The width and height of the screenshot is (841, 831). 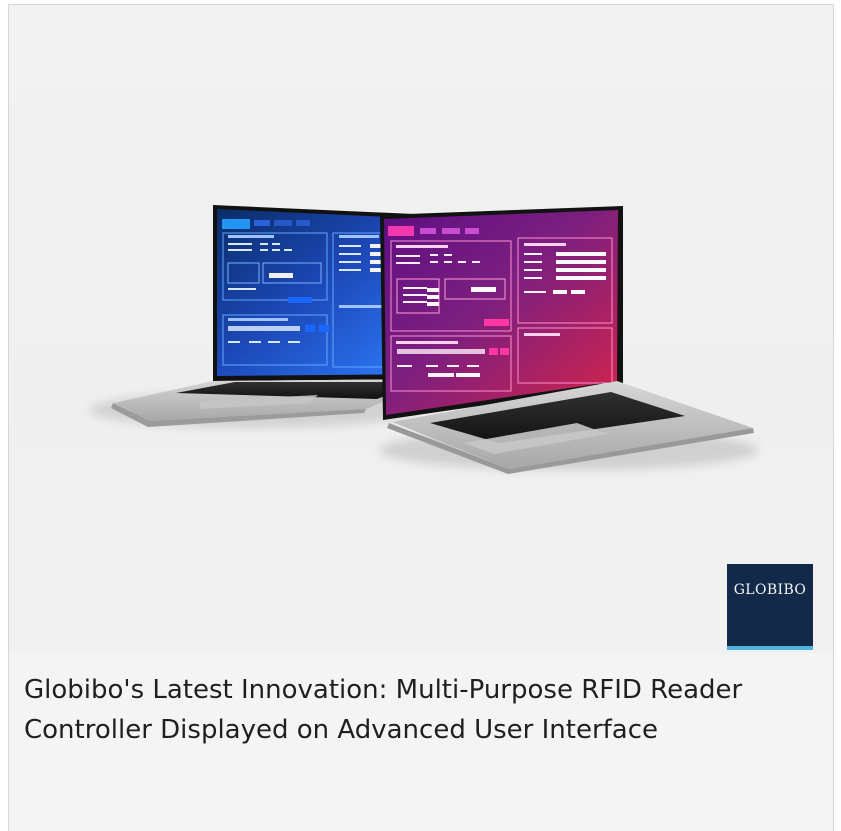 I want to click on right-laptop, so click(x=567, y=340).